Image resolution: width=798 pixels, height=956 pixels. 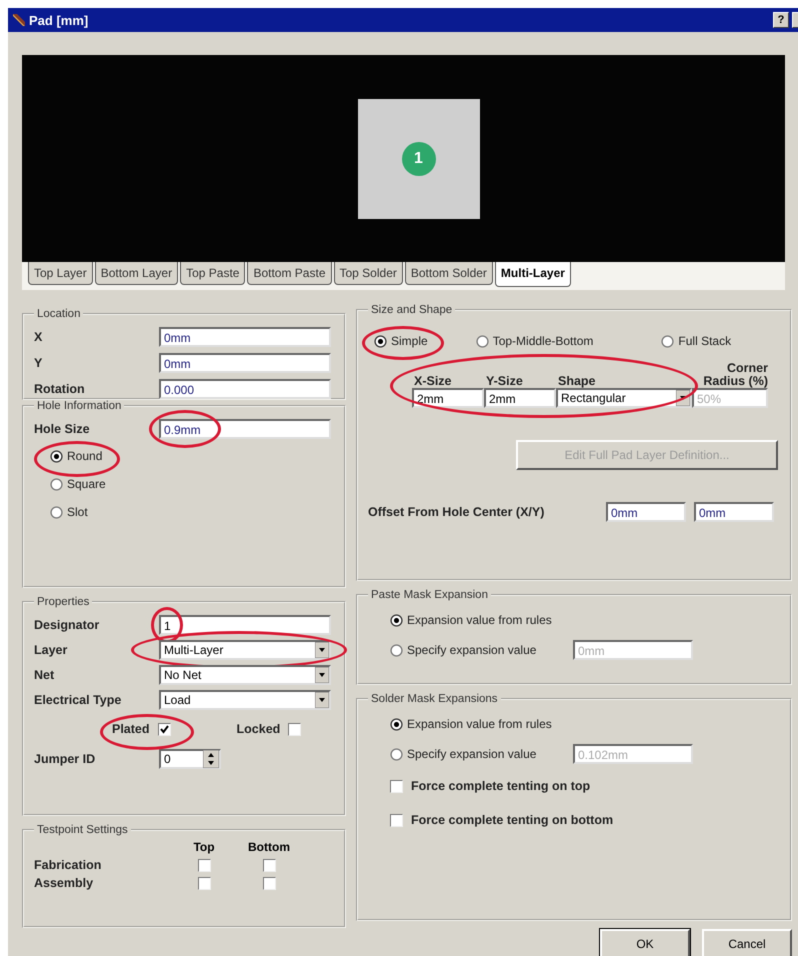 I want to click on checkbox: Force complete tenting on bottom, so click(x=502, y=820).